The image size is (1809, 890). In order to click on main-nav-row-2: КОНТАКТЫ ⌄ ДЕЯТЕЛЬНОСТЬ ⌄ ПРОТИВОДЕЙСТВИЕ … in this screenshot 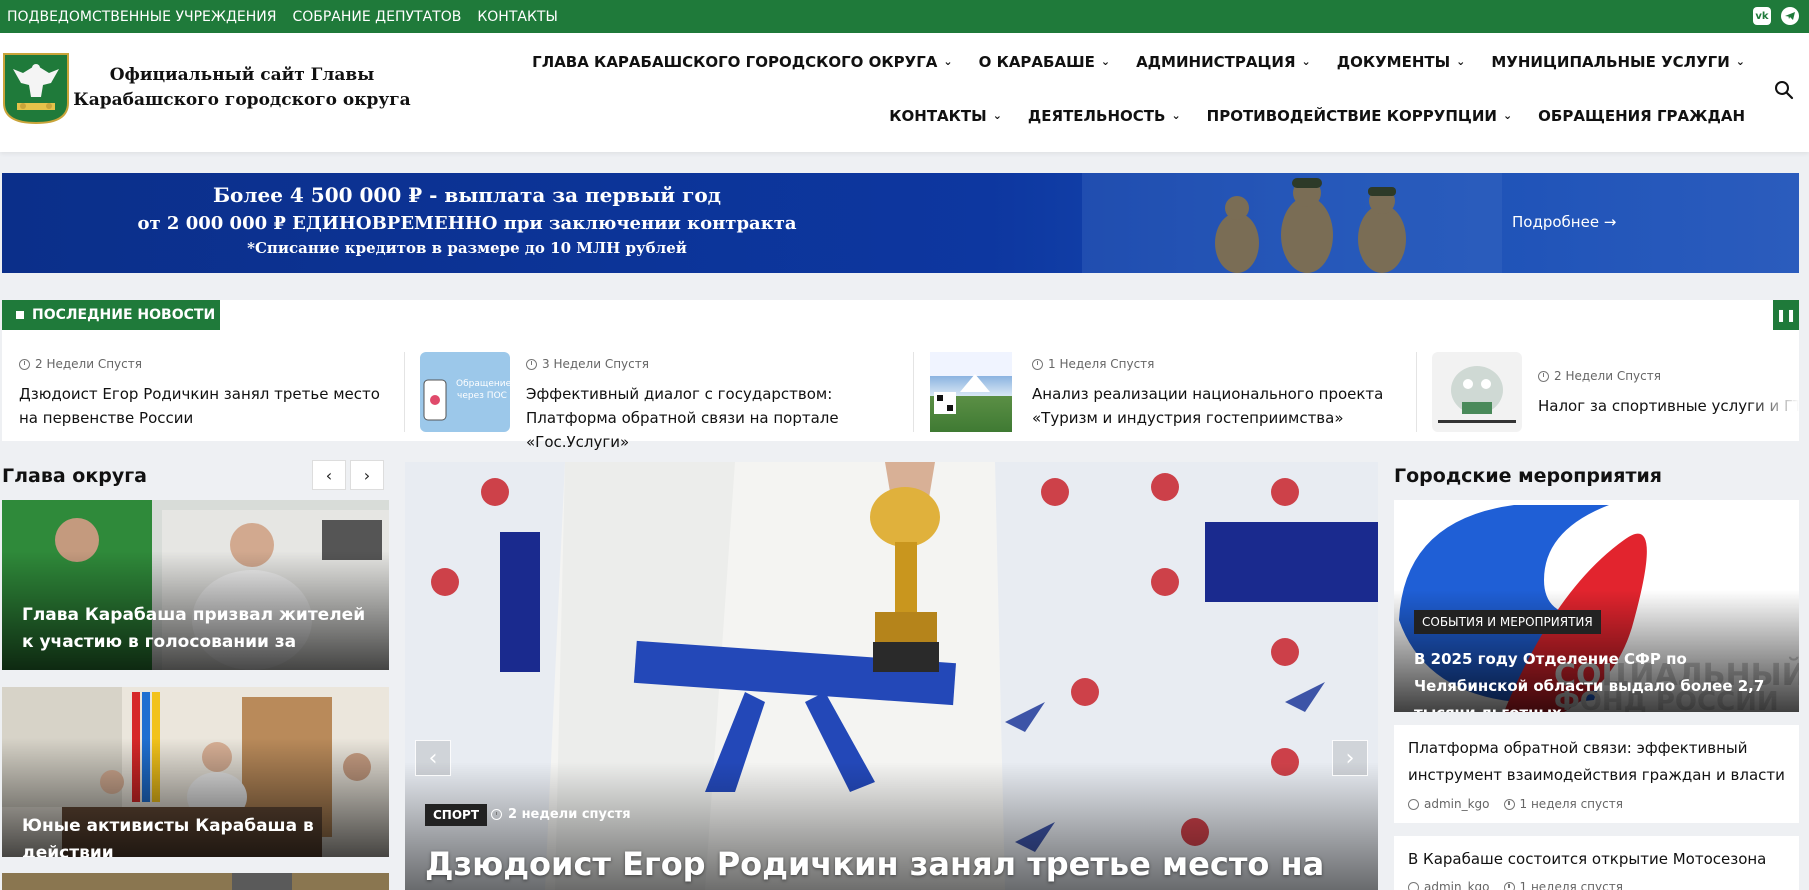, I will do `click(1317, 116)`.